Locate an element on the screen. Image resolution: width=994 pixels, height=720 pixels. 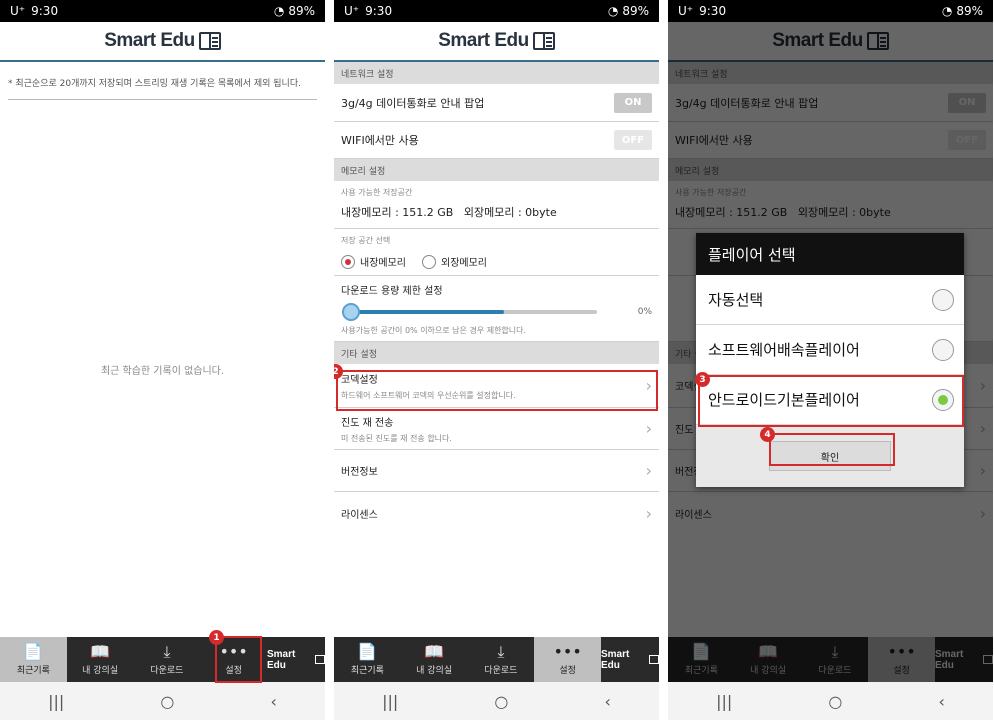
license-title: 라이센스 is located at coordinates (359, 515).